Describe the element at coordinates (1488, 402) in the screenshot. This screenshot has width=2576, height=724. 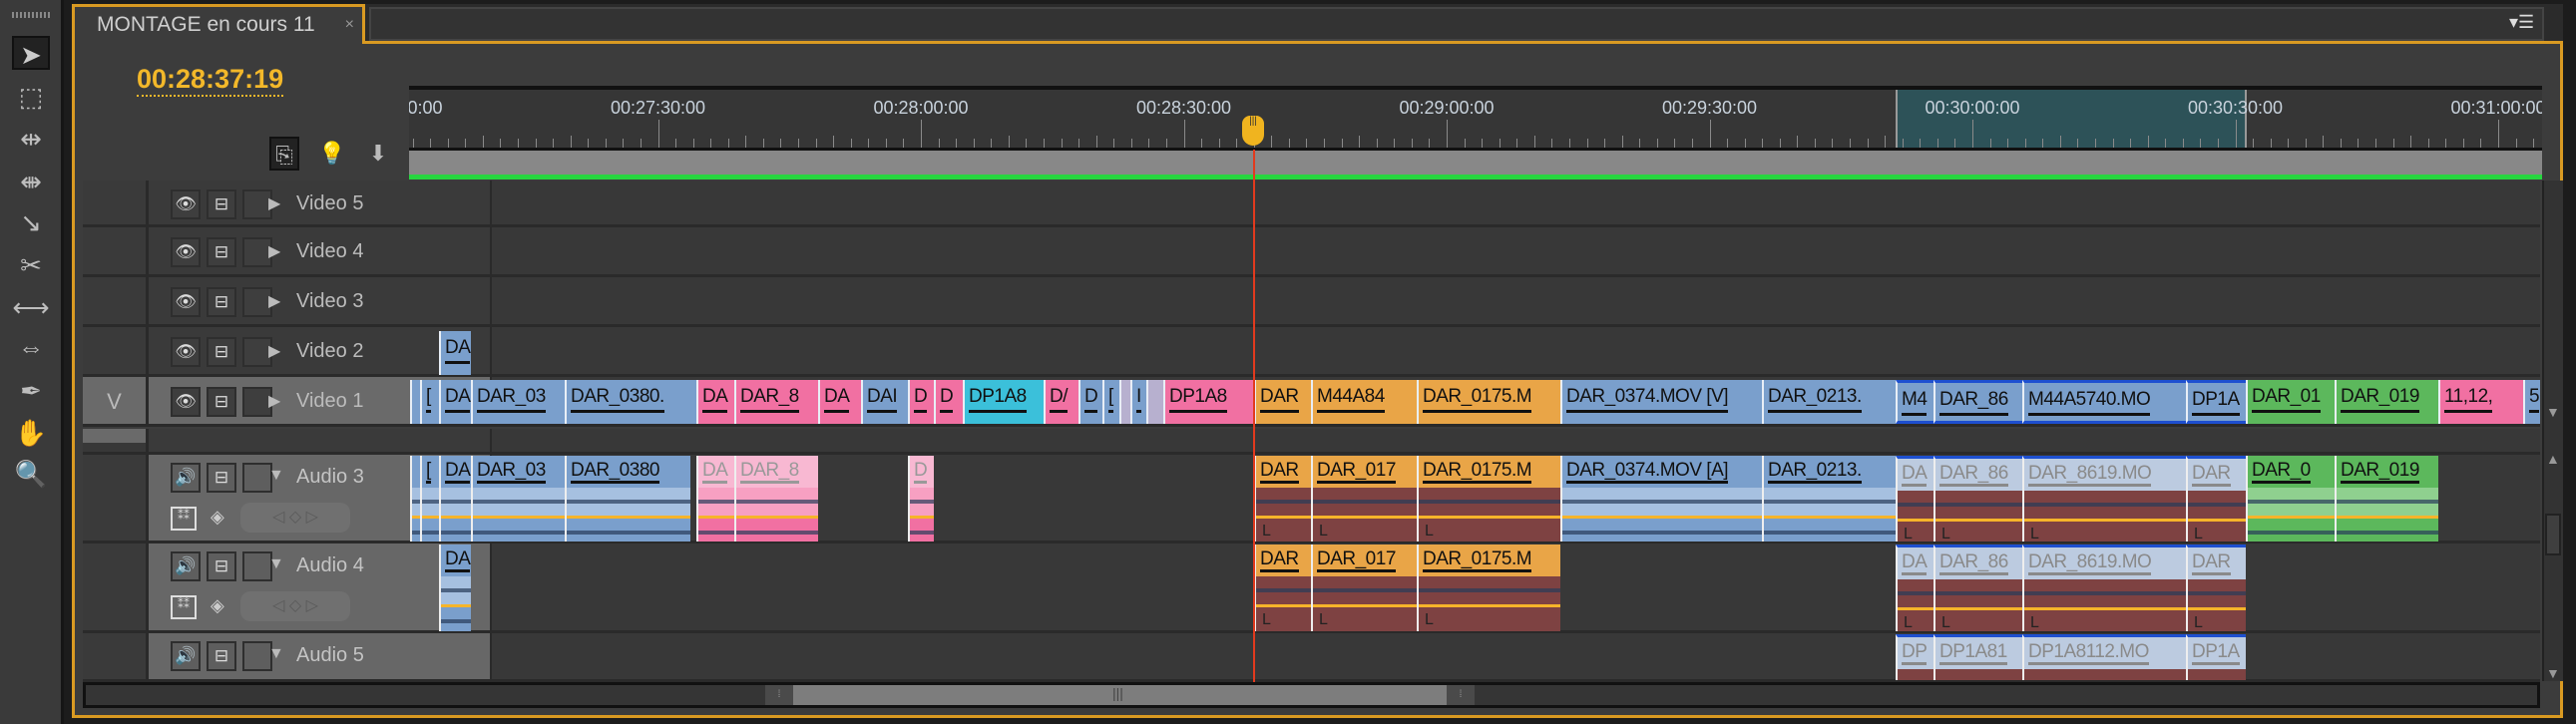
I see `video-clip: DAR_0175.M` at that location.